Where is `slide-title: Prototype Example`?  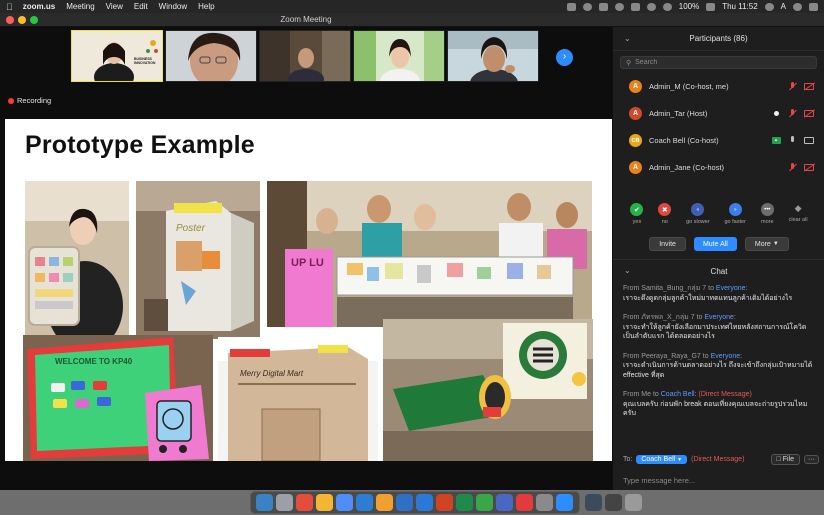 slide-title: Prototype Example is located at coordinates (140, 145).